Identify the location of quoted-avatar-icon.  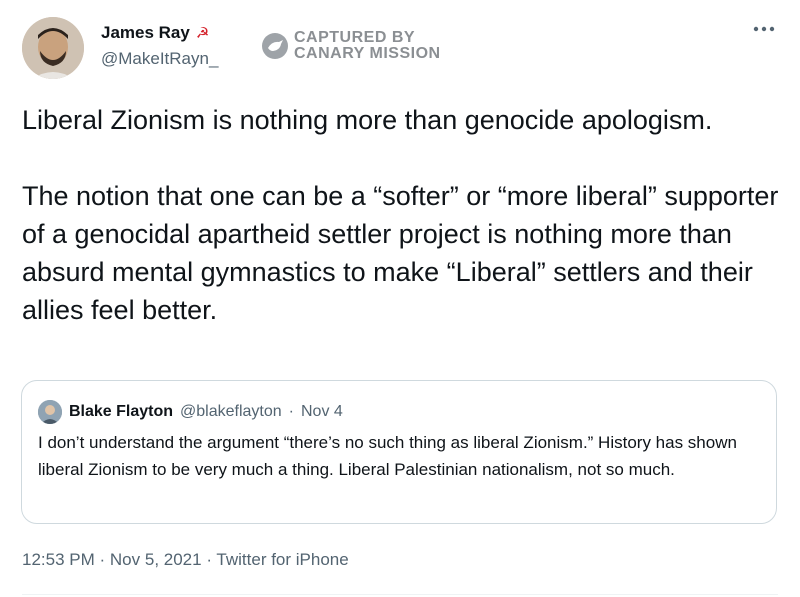
(50, 412).